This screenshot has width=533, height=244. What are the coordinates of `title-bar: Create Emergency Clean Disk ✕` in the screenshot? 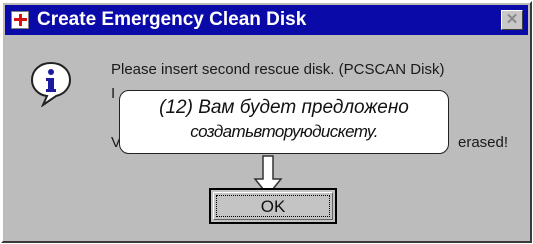 It's located at (266, 20).